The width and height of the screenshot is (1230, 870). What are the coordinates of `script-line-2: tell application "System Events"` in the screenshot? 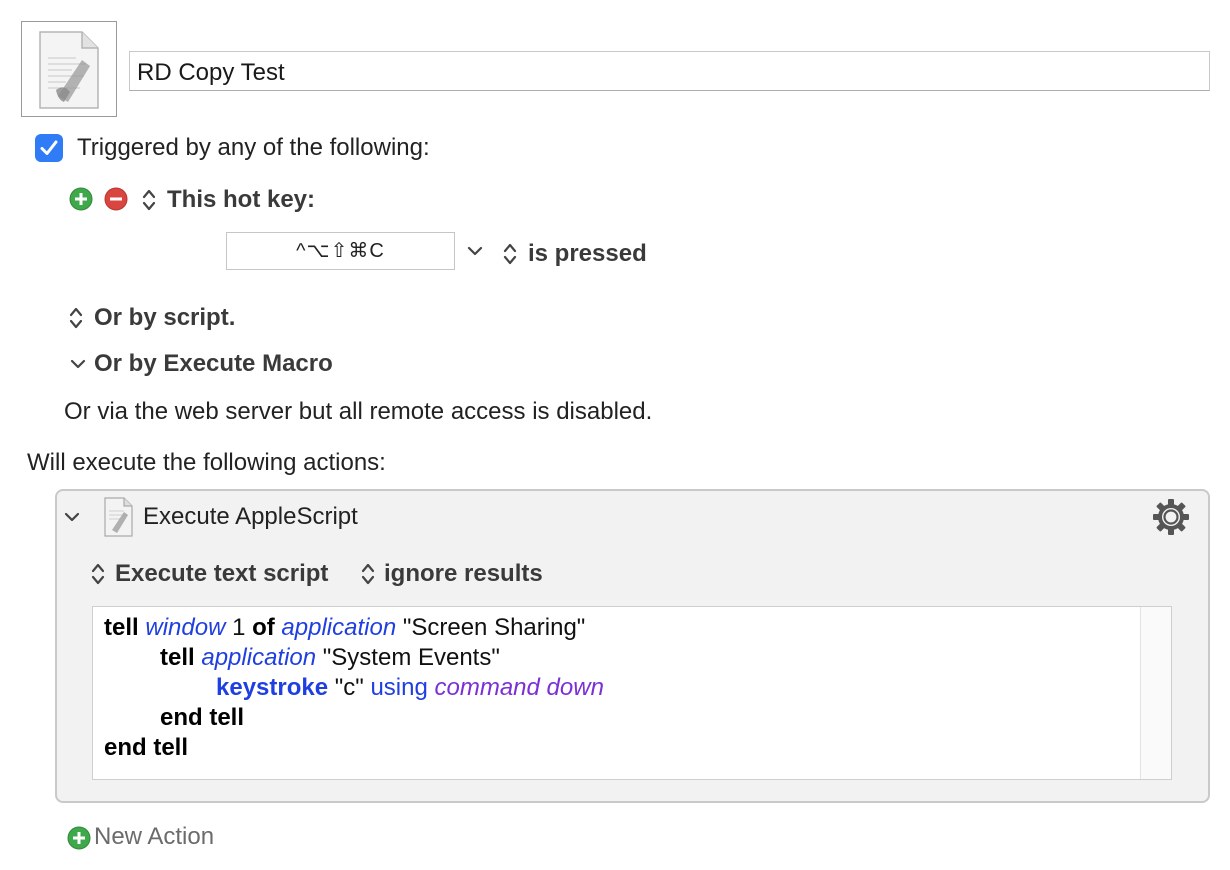 It's located at (330, 658).